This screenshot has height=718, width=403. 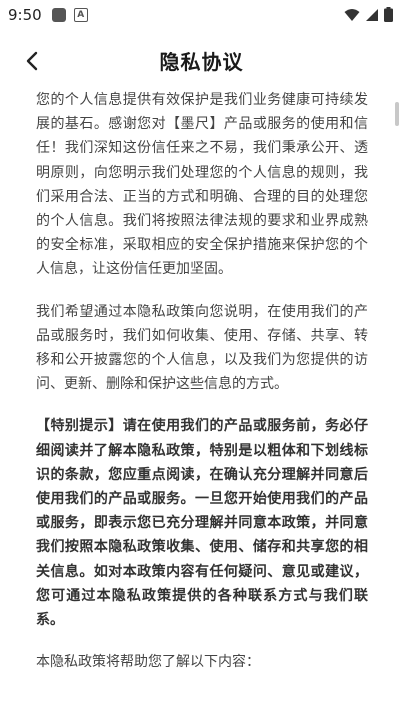 I want to click on battery-icon, so click(x=388, y=14).